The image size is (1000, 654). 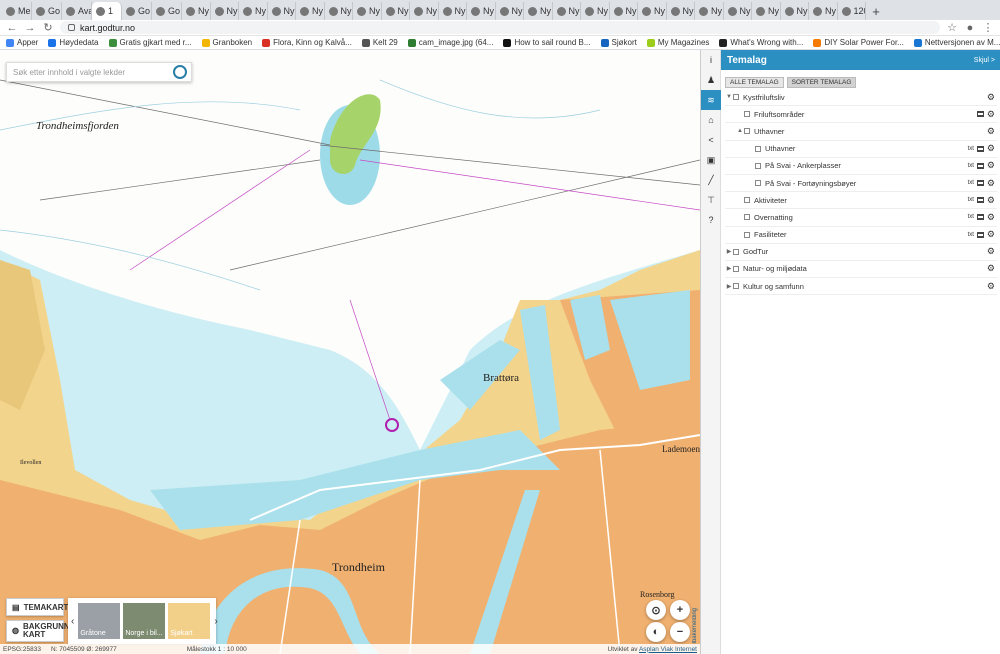 What do you see at coordinates (677, 42) in the screenshot?
I see `bookmark-item: My Magazines` at bounding box center [677, 42].